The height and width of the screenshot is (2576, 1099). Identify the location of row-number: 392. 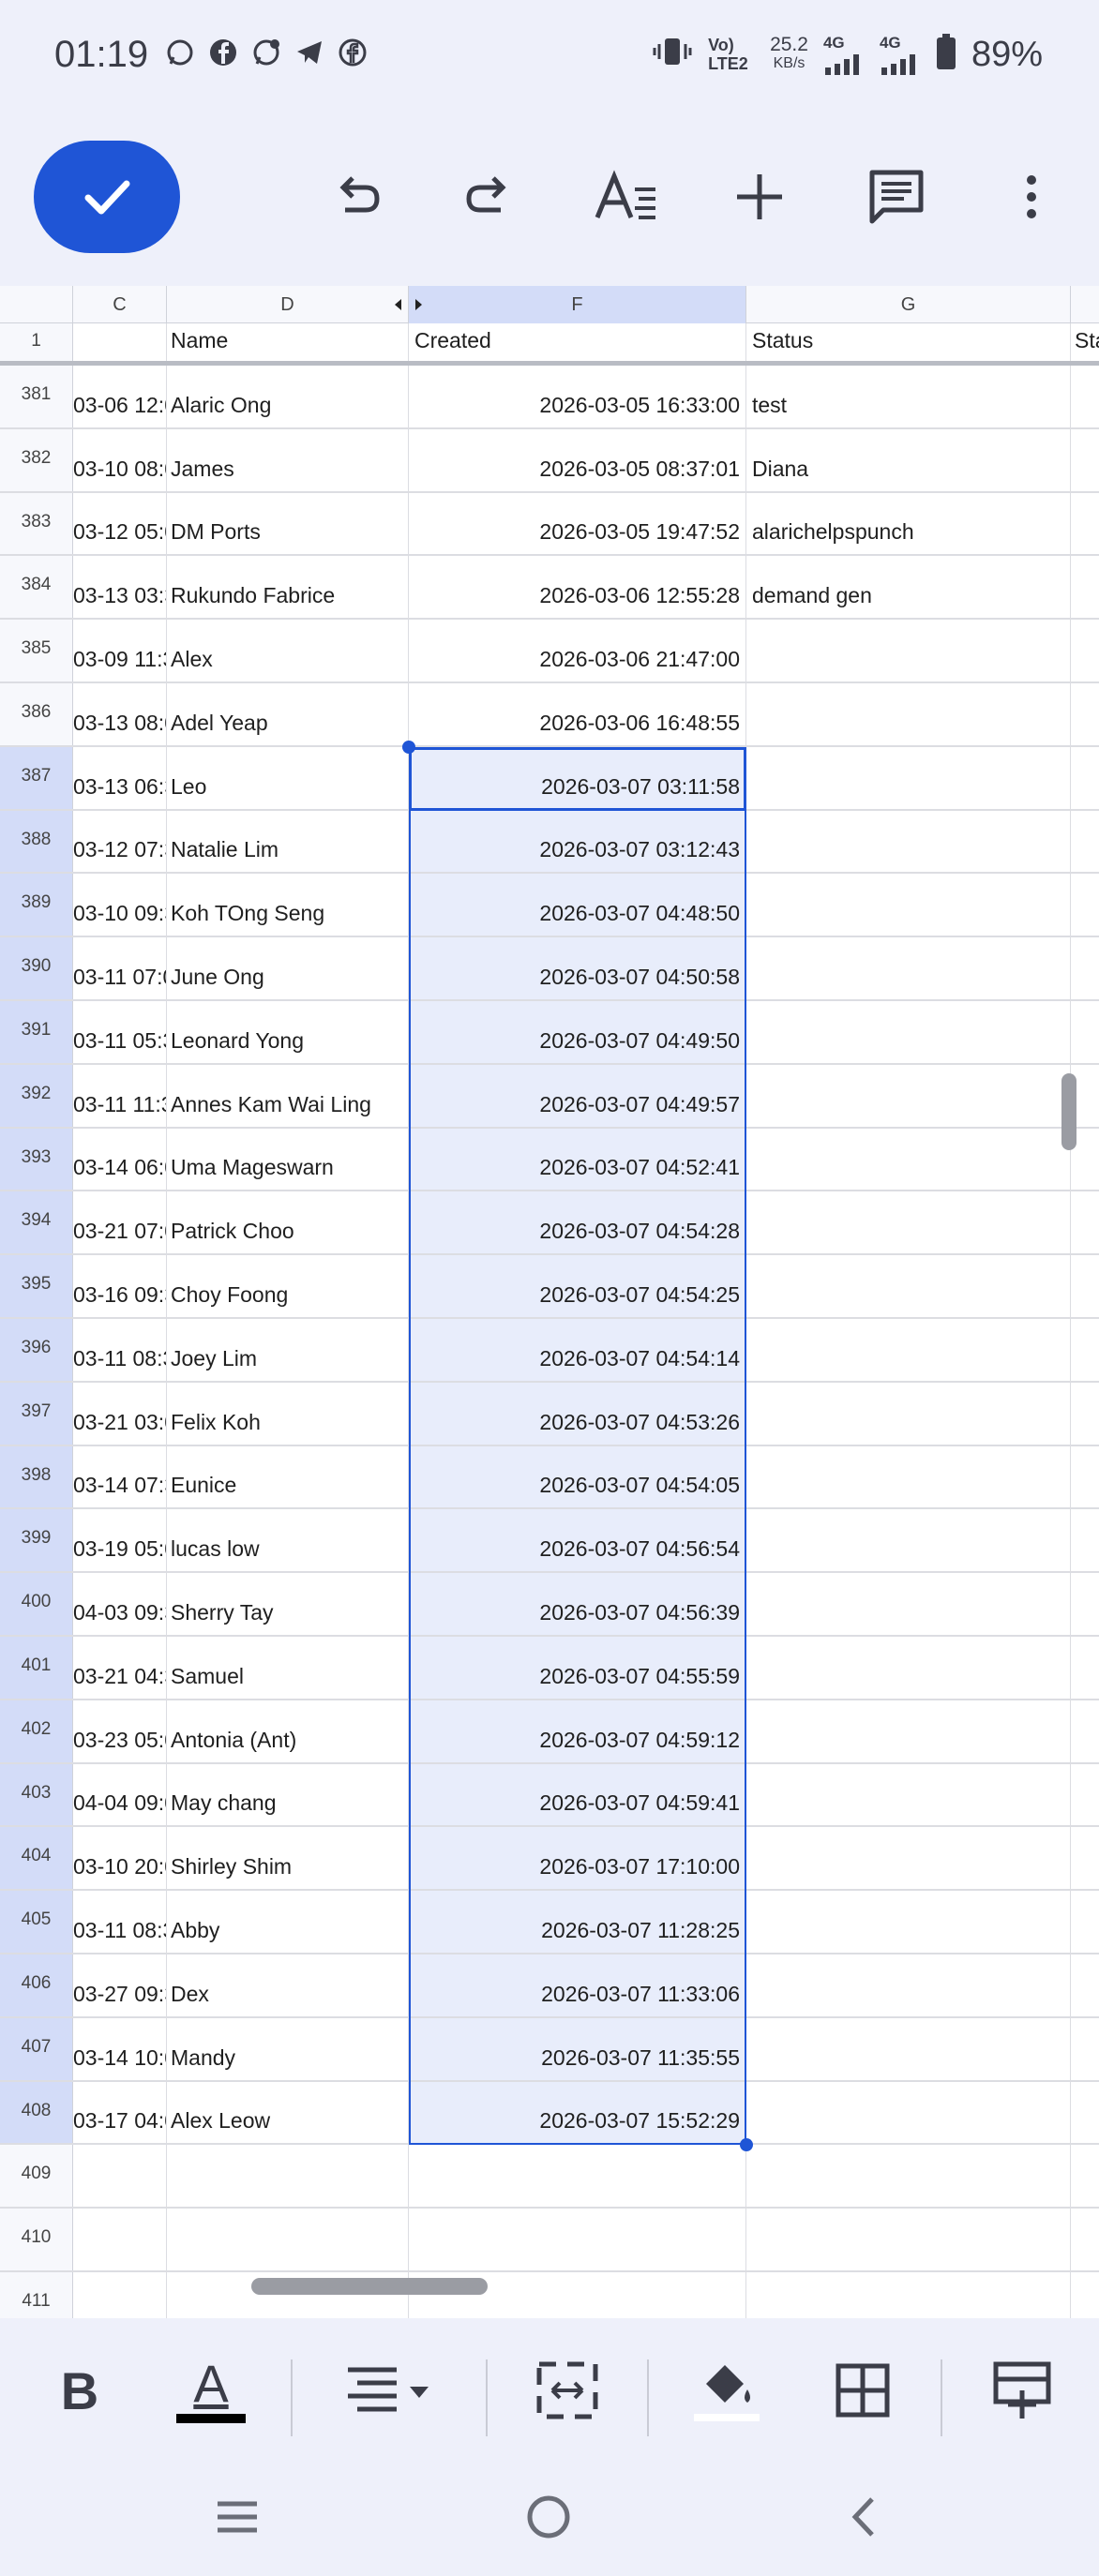
(36, 1095).